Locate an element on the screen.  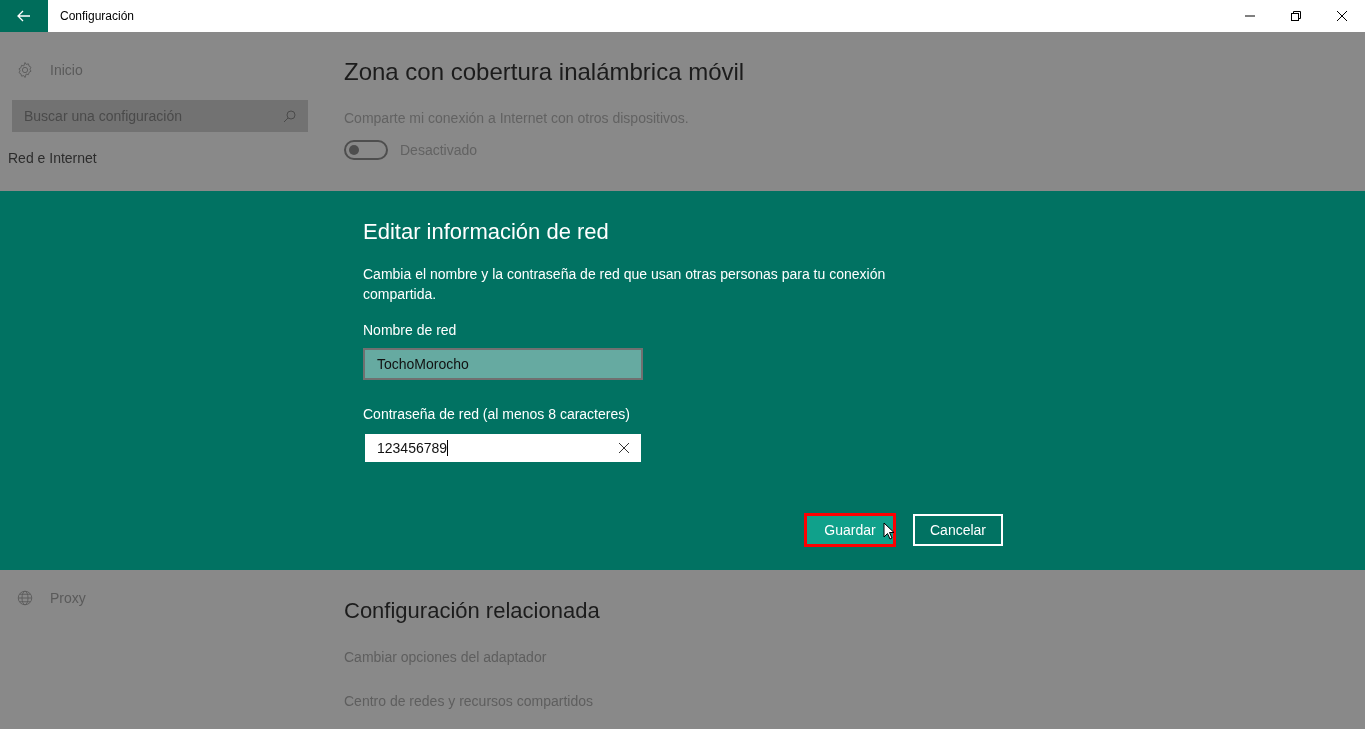
back-button is located at coordinates (24, 16).